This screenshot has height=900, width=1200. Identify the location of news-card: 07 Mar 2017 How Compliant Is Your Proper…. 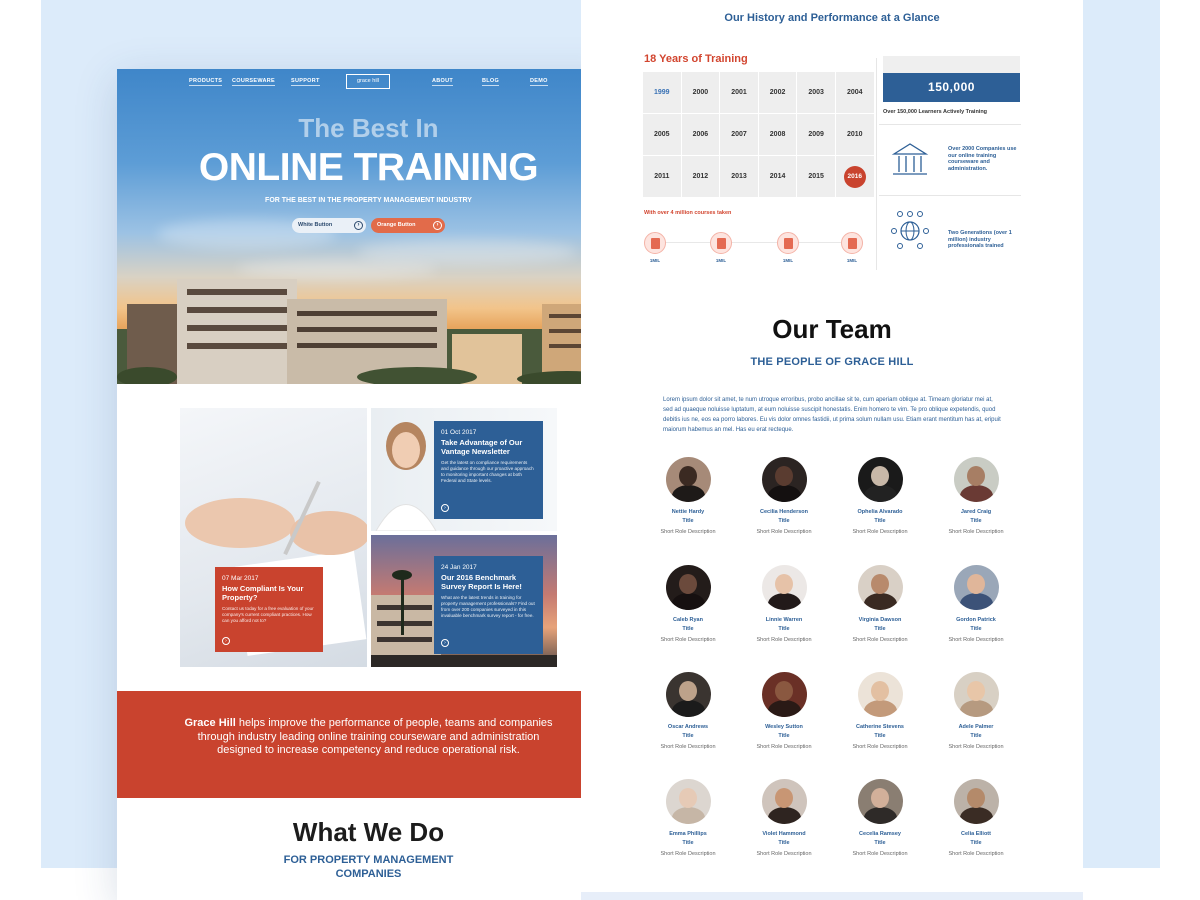
(269, 609).